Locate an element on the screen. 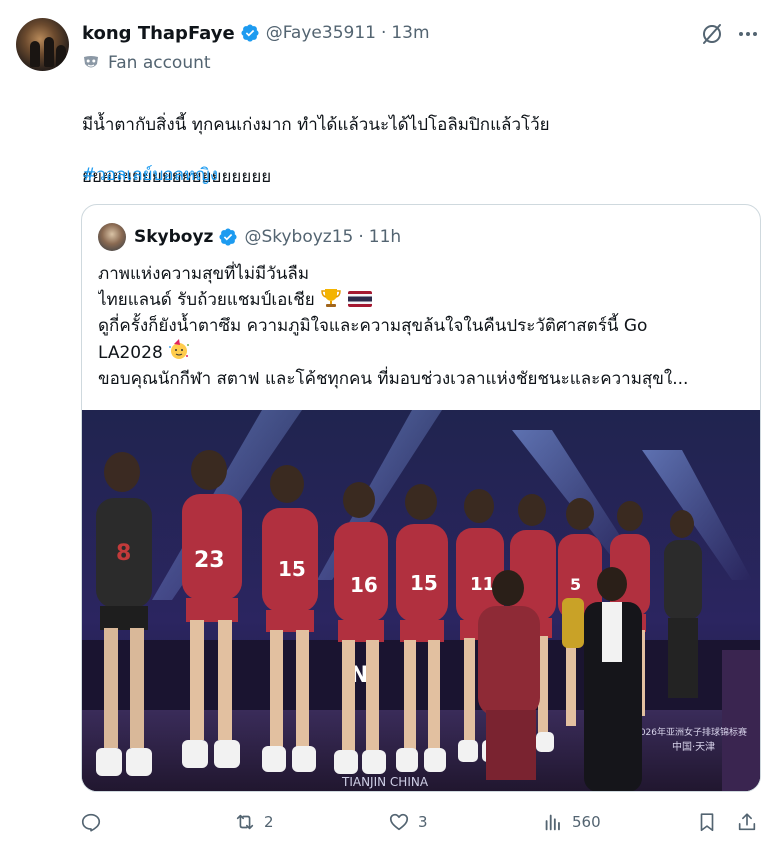 The height and width of the screenshot is (847, 779). quoted-tweet-header: Skyboyz @Skyboyz15 · 11h is located at coordinates (249, 237).